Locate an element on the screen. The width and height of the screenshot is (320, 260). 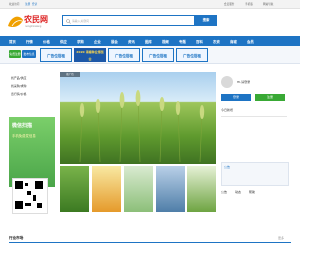
more-link: 更多 is located at coordinates (281, 238).